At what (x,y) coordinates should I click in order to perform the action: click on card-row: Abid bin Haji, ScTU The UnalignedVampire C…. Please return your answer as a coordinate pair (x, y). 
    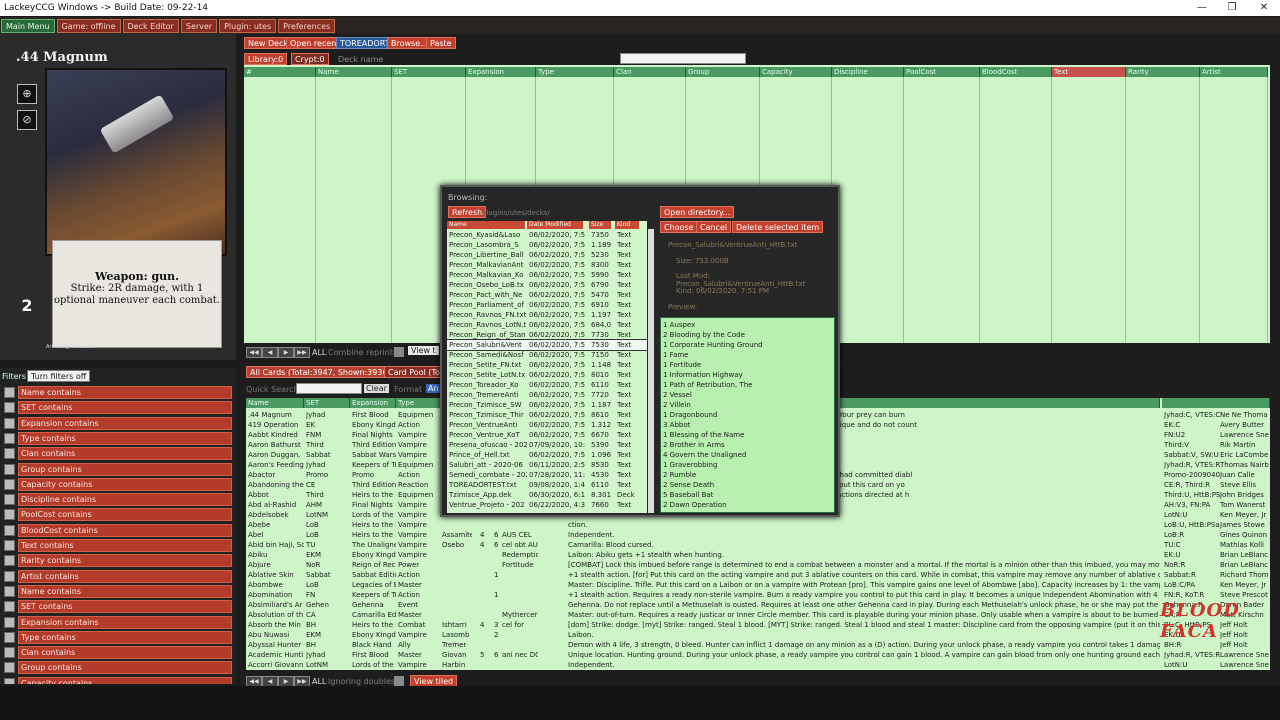
    Looking at the image, I should click on (758, 545).